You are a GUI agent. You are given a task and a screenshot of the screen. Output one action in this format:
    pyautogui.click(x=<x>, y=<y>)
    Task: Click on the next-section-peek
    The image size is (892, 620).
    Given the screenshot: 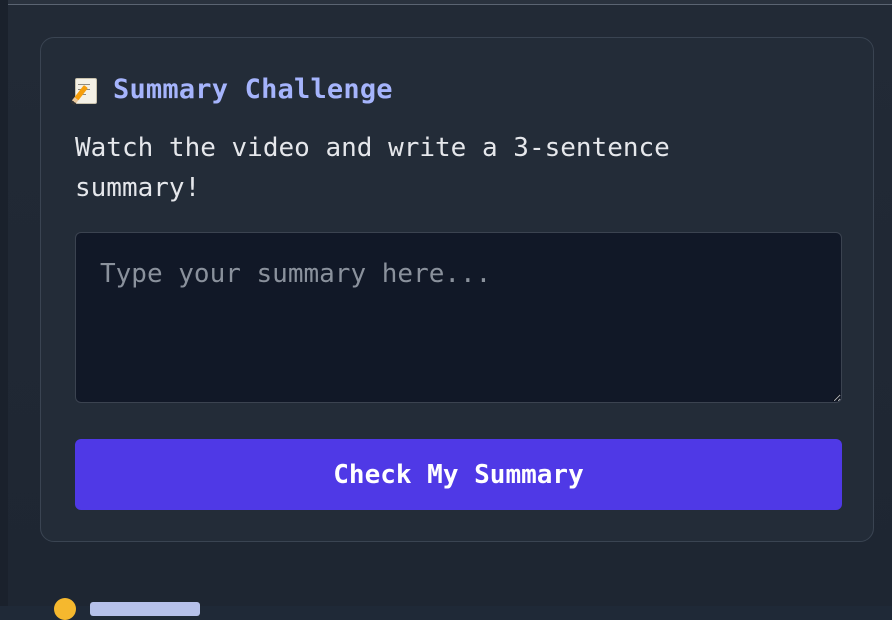 What is the action you would take?
    pyautogui.click(x=127, y=609)
    